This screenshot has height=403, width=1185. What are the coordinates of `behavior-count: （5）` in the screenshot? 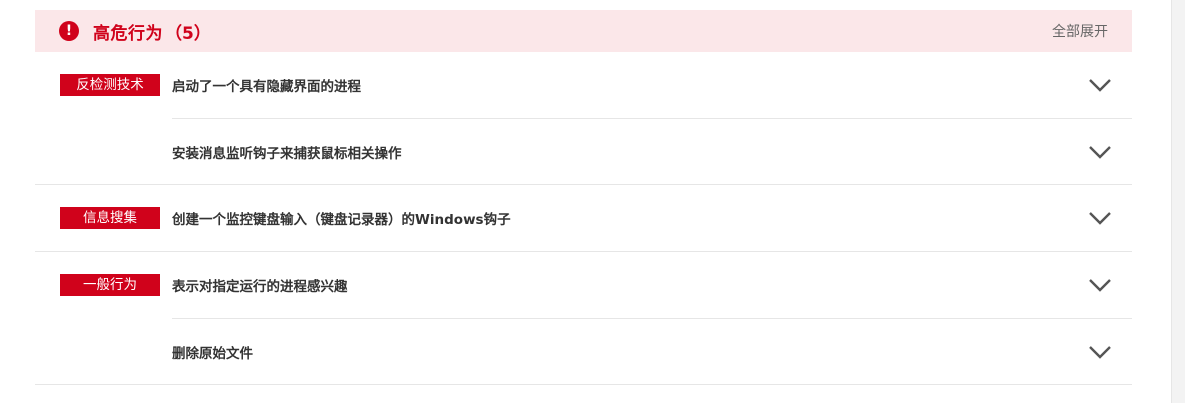 It's located at (188, 33).